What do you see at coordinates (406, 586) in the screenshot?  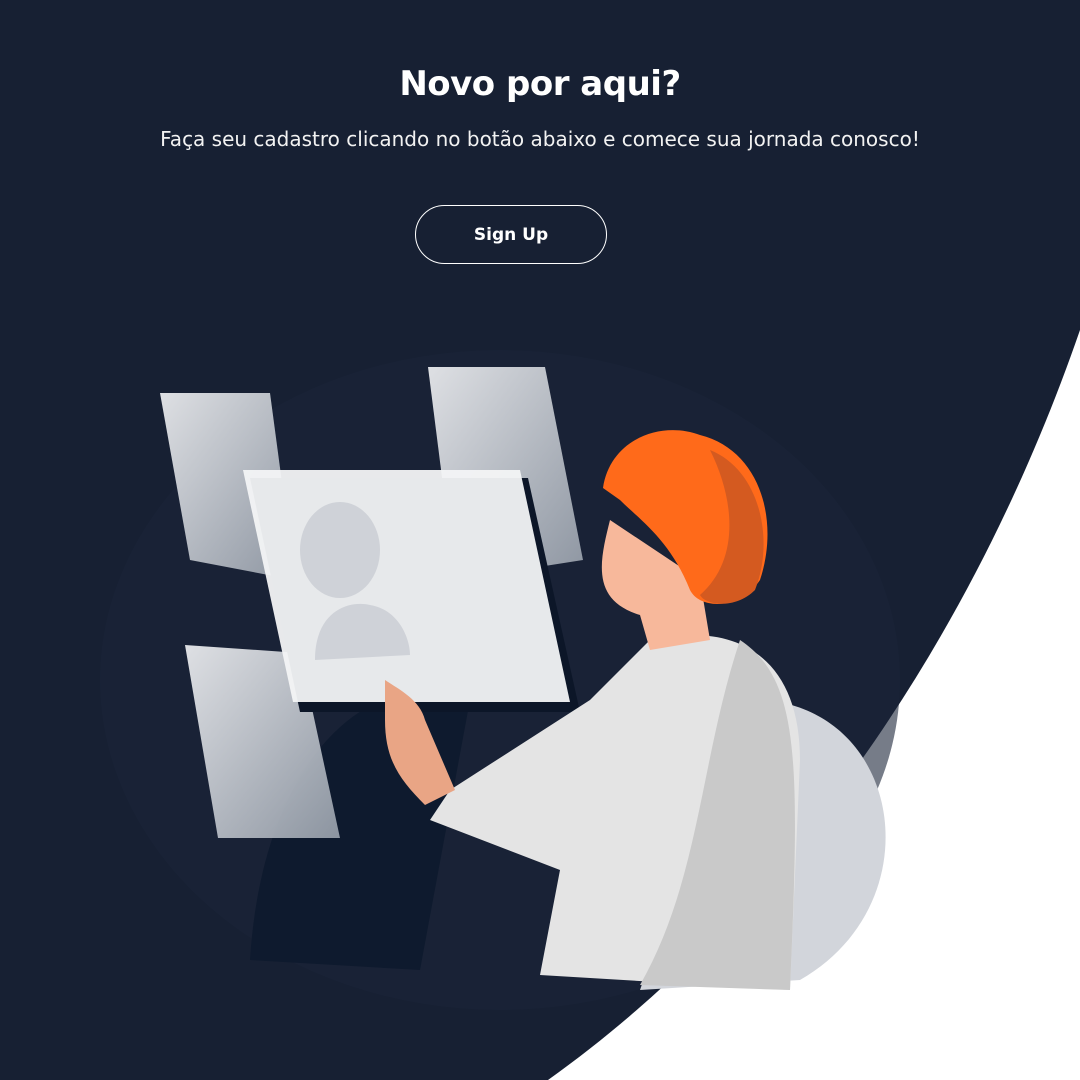 I see `profile-screen` at bounding box center [406, 586].